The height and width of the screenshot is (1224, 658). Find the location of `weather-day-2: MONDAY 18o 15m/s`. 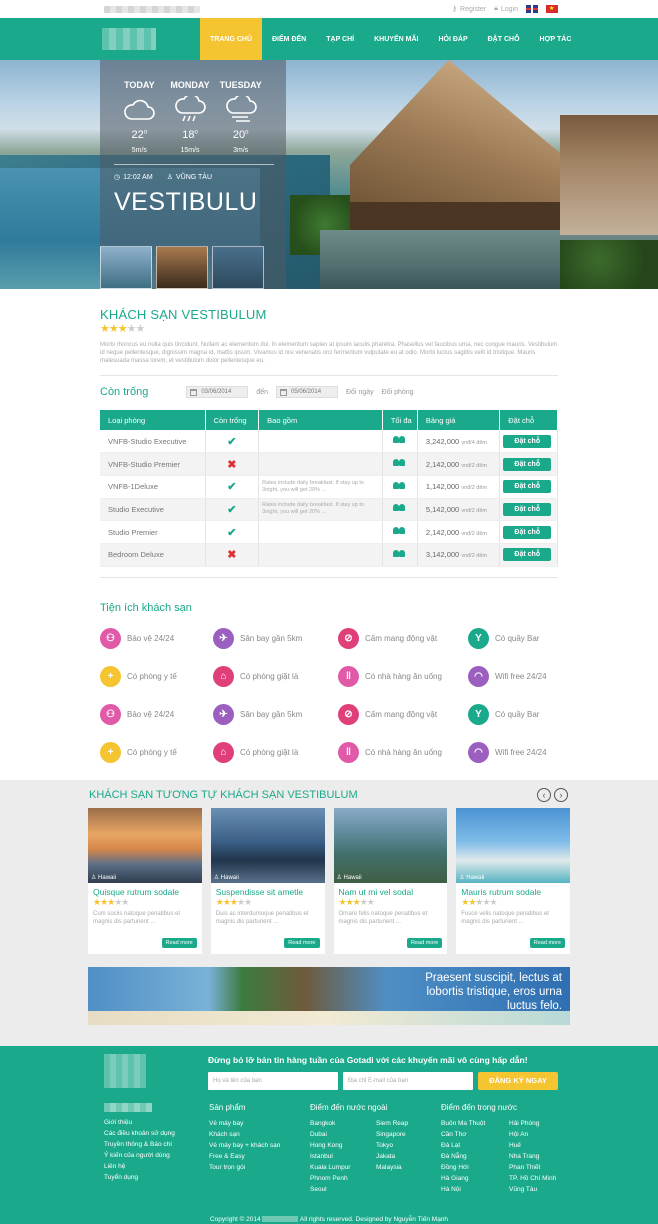

weather-day-2: MONDAY 18o 15m/s is located at coordinates (190, 117).